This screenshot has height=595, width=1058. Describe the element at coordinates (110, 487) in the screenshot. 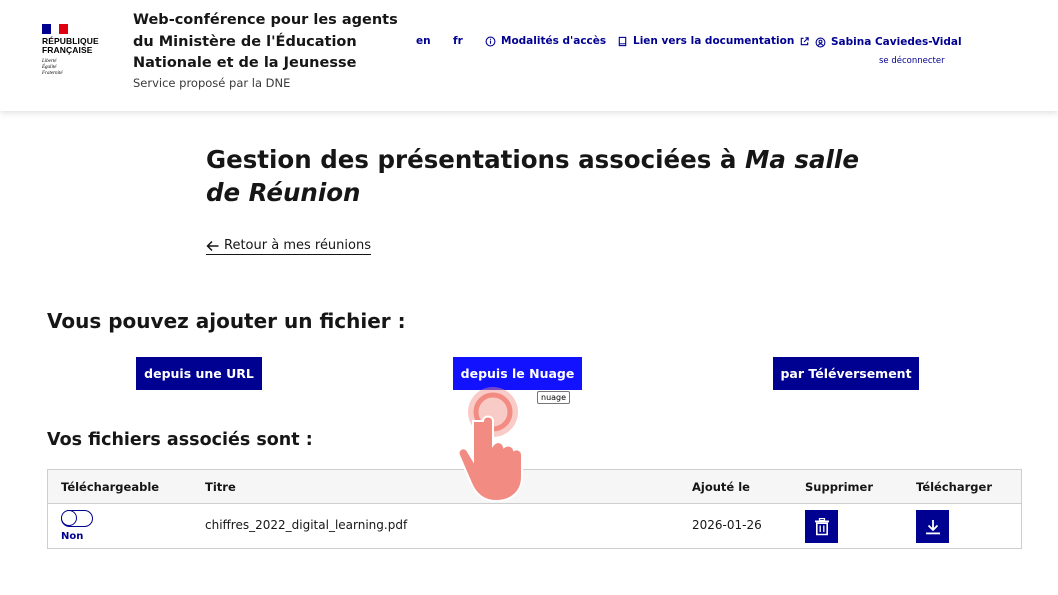

I see `column-header-downloadable: Téléchargeable` at that location.